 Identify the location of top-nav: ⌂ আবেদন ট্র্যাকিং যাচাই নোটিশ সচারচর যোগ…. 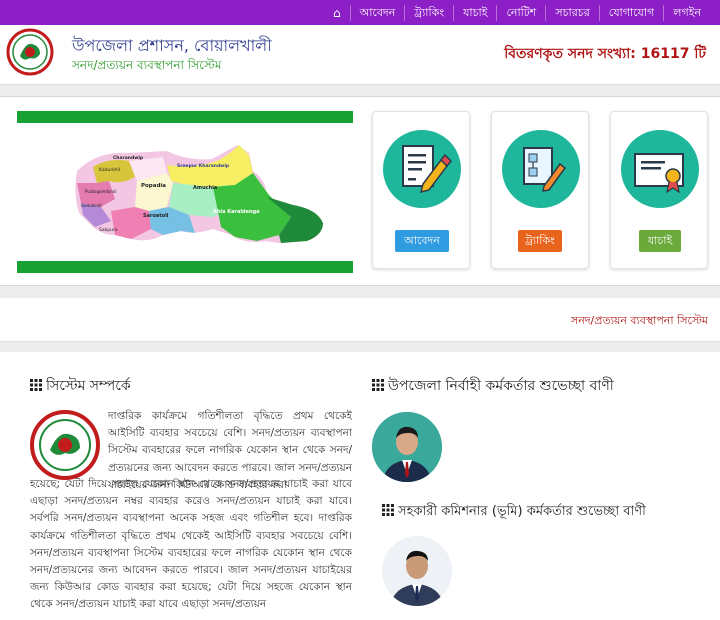
(360, 12).